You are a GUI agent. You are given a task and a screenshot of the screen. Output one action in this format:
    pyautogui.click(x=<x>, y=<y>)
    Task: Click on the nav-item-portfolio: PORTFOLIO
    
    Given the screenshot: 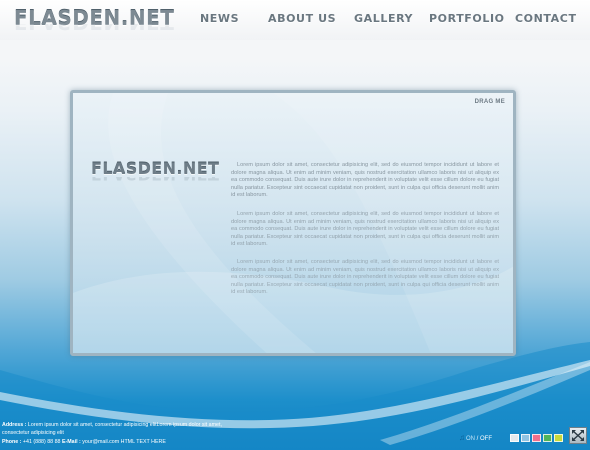 What is the action you would take?
    pyautogui.click(x=467, y=18)
    